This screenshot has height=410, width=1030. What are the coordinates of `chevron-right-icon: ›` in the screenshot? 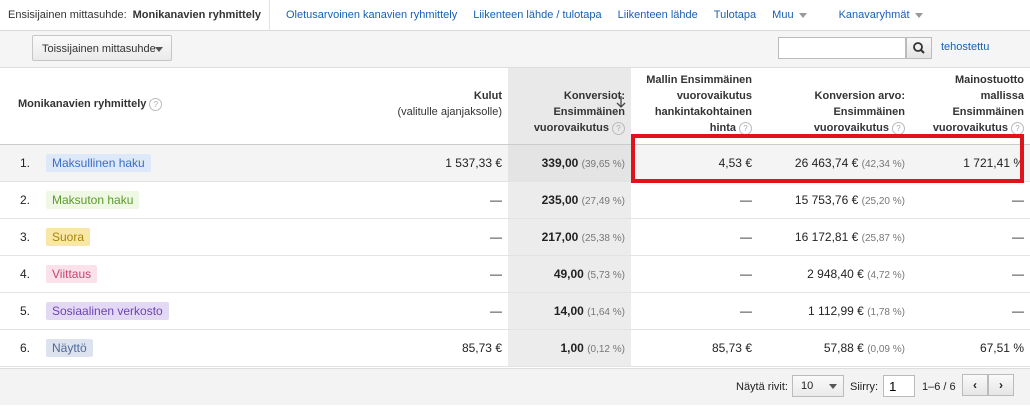 It's located at (1001, 385).